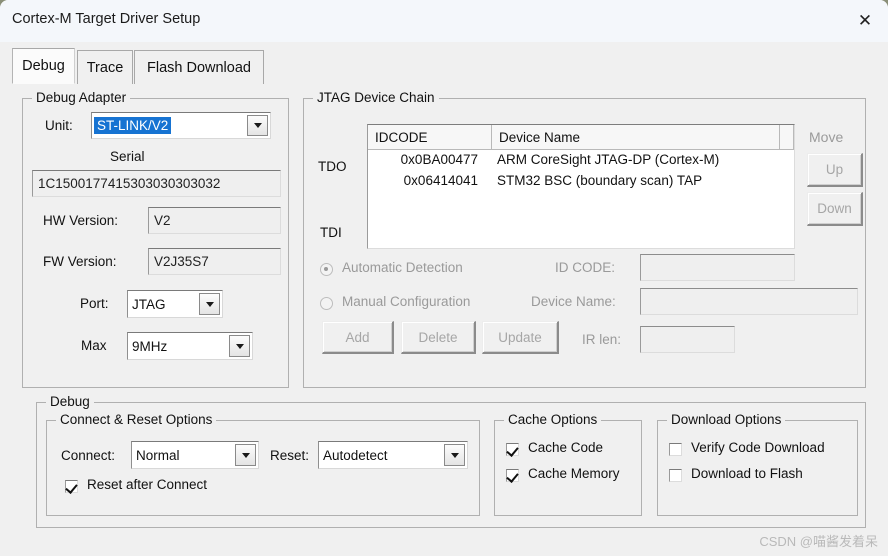  Describe the element at coordinates (865, 21) in the screenshot. I see `close-icon: ✕` at that location.